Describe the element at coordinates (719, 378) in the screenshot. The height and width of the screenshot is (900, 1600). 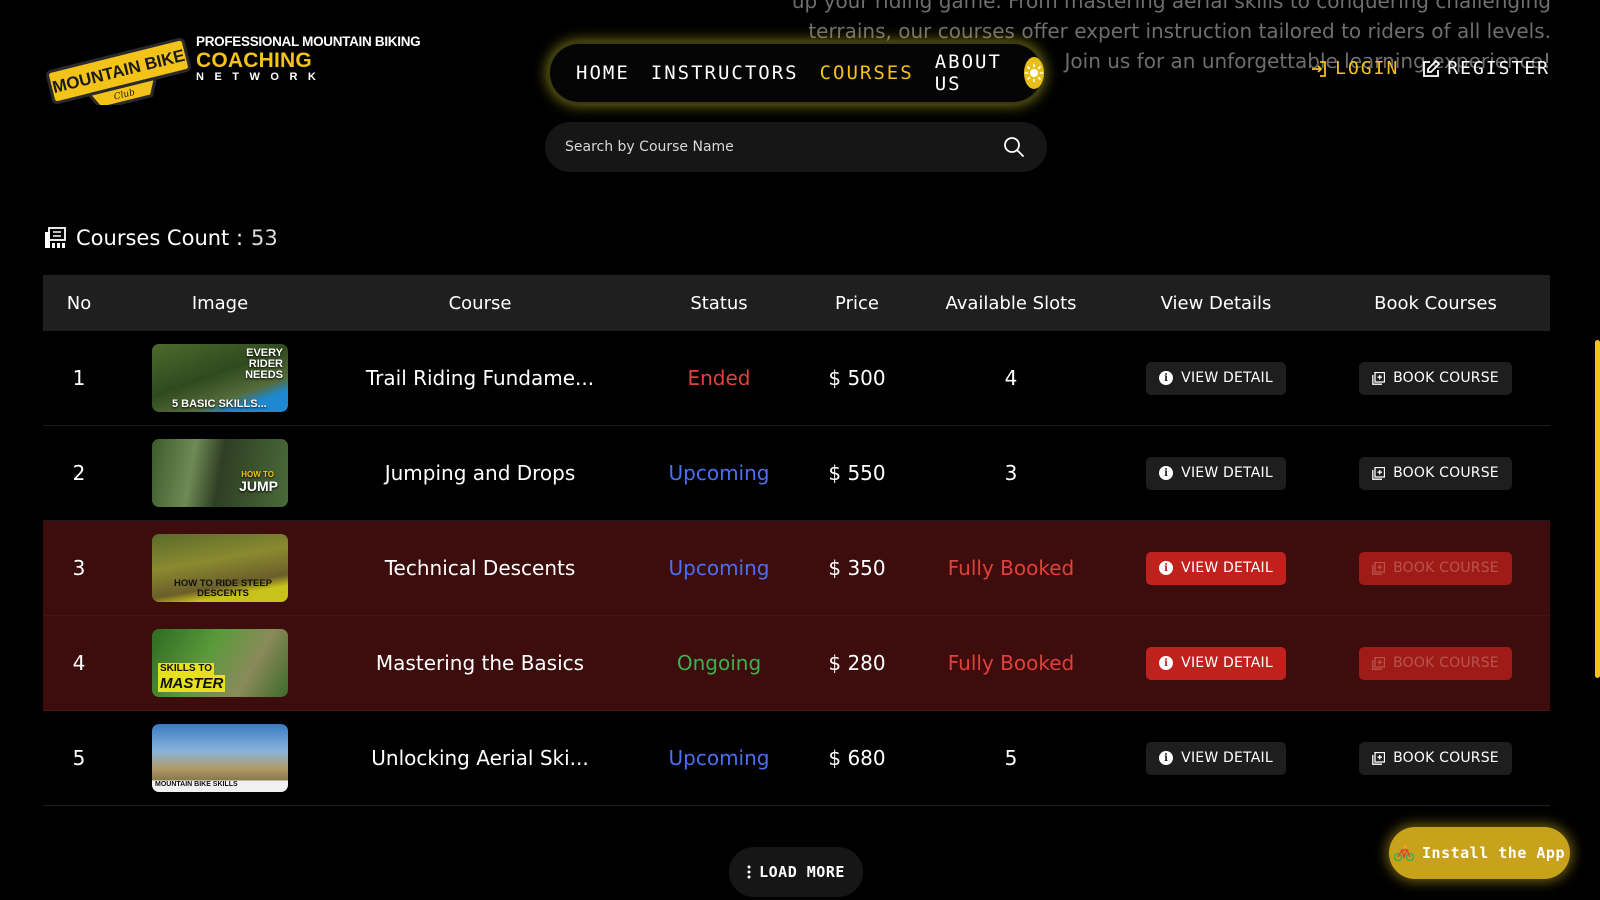
I see `status-badge: Ended` at that location.